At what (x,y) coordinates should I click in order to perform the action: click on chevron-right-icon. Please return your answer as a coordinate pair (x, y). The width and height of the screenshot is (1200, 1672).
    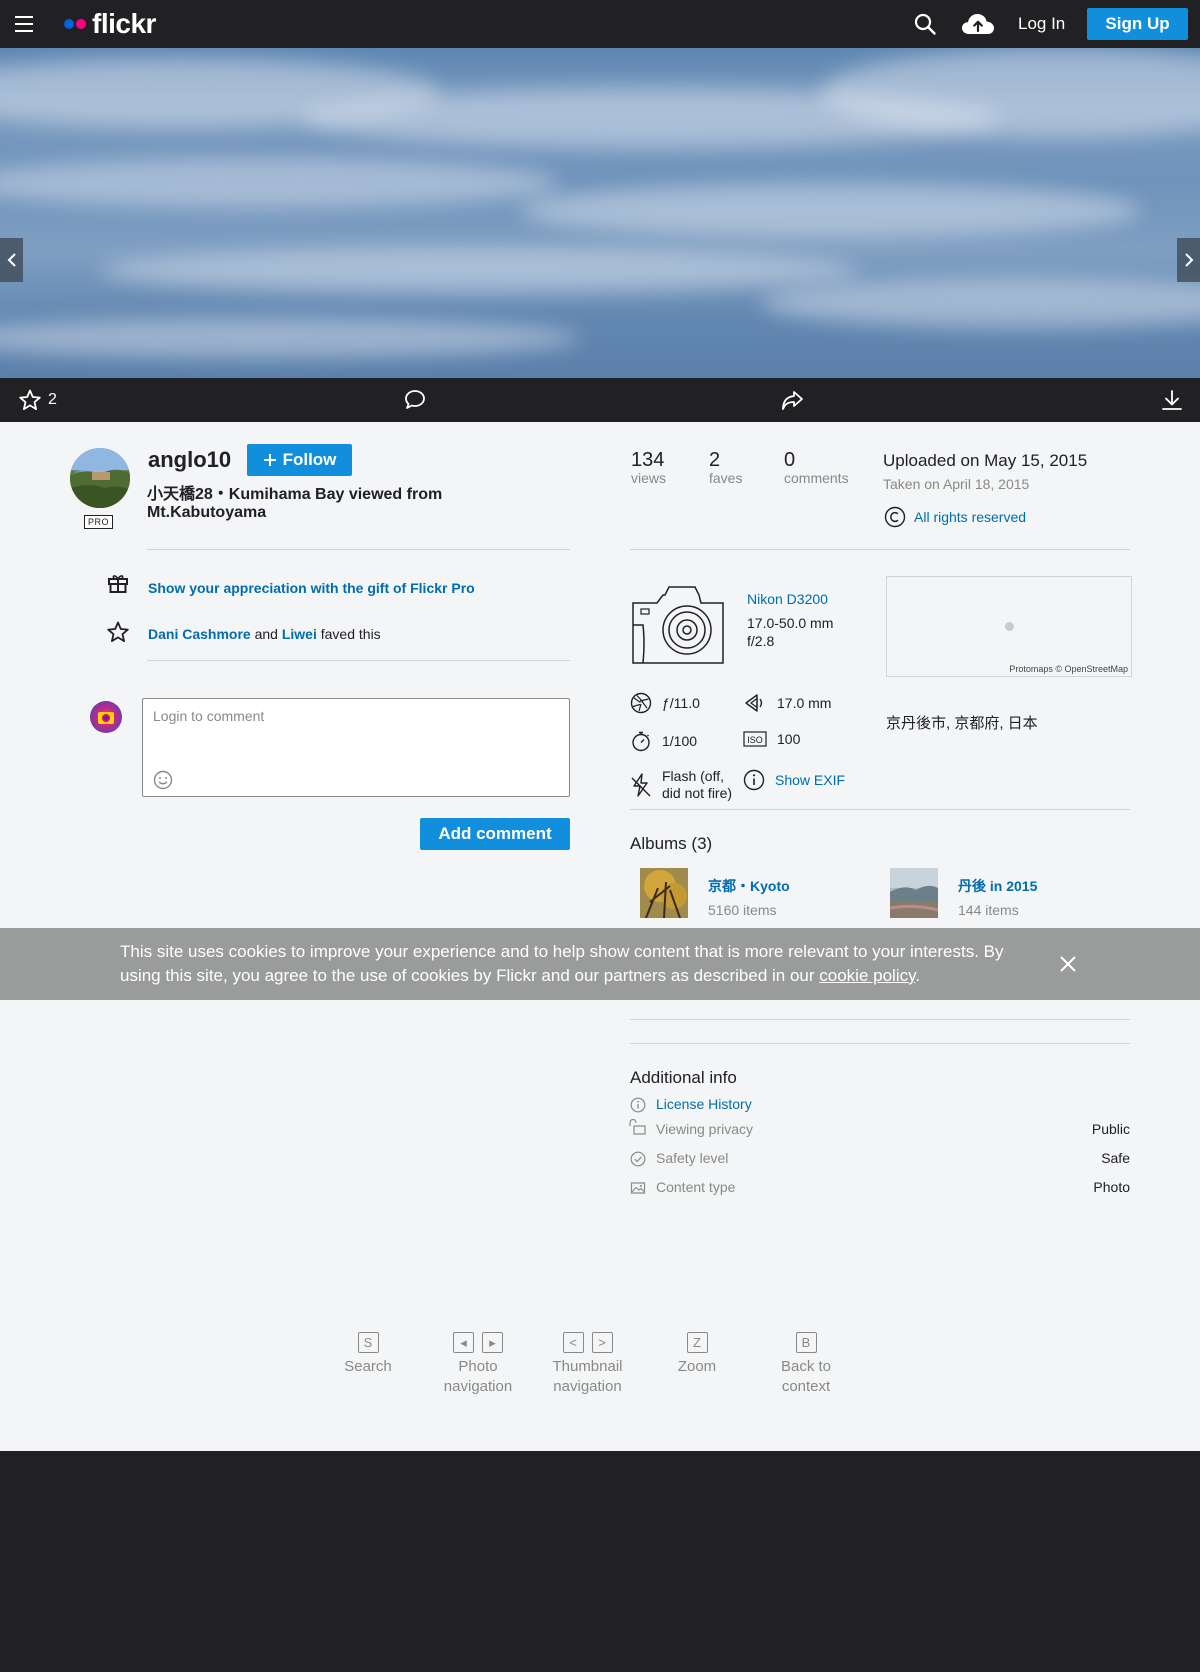
    Looking at the image, I should click on (1188, 260).